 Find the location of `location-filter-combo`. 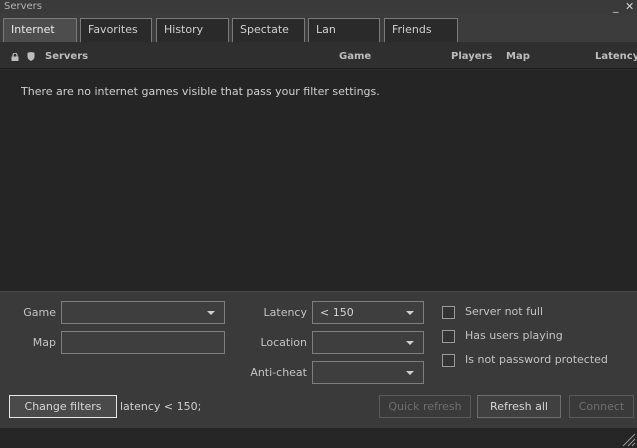

location-filter-combo is located at coordinates (368, 342).